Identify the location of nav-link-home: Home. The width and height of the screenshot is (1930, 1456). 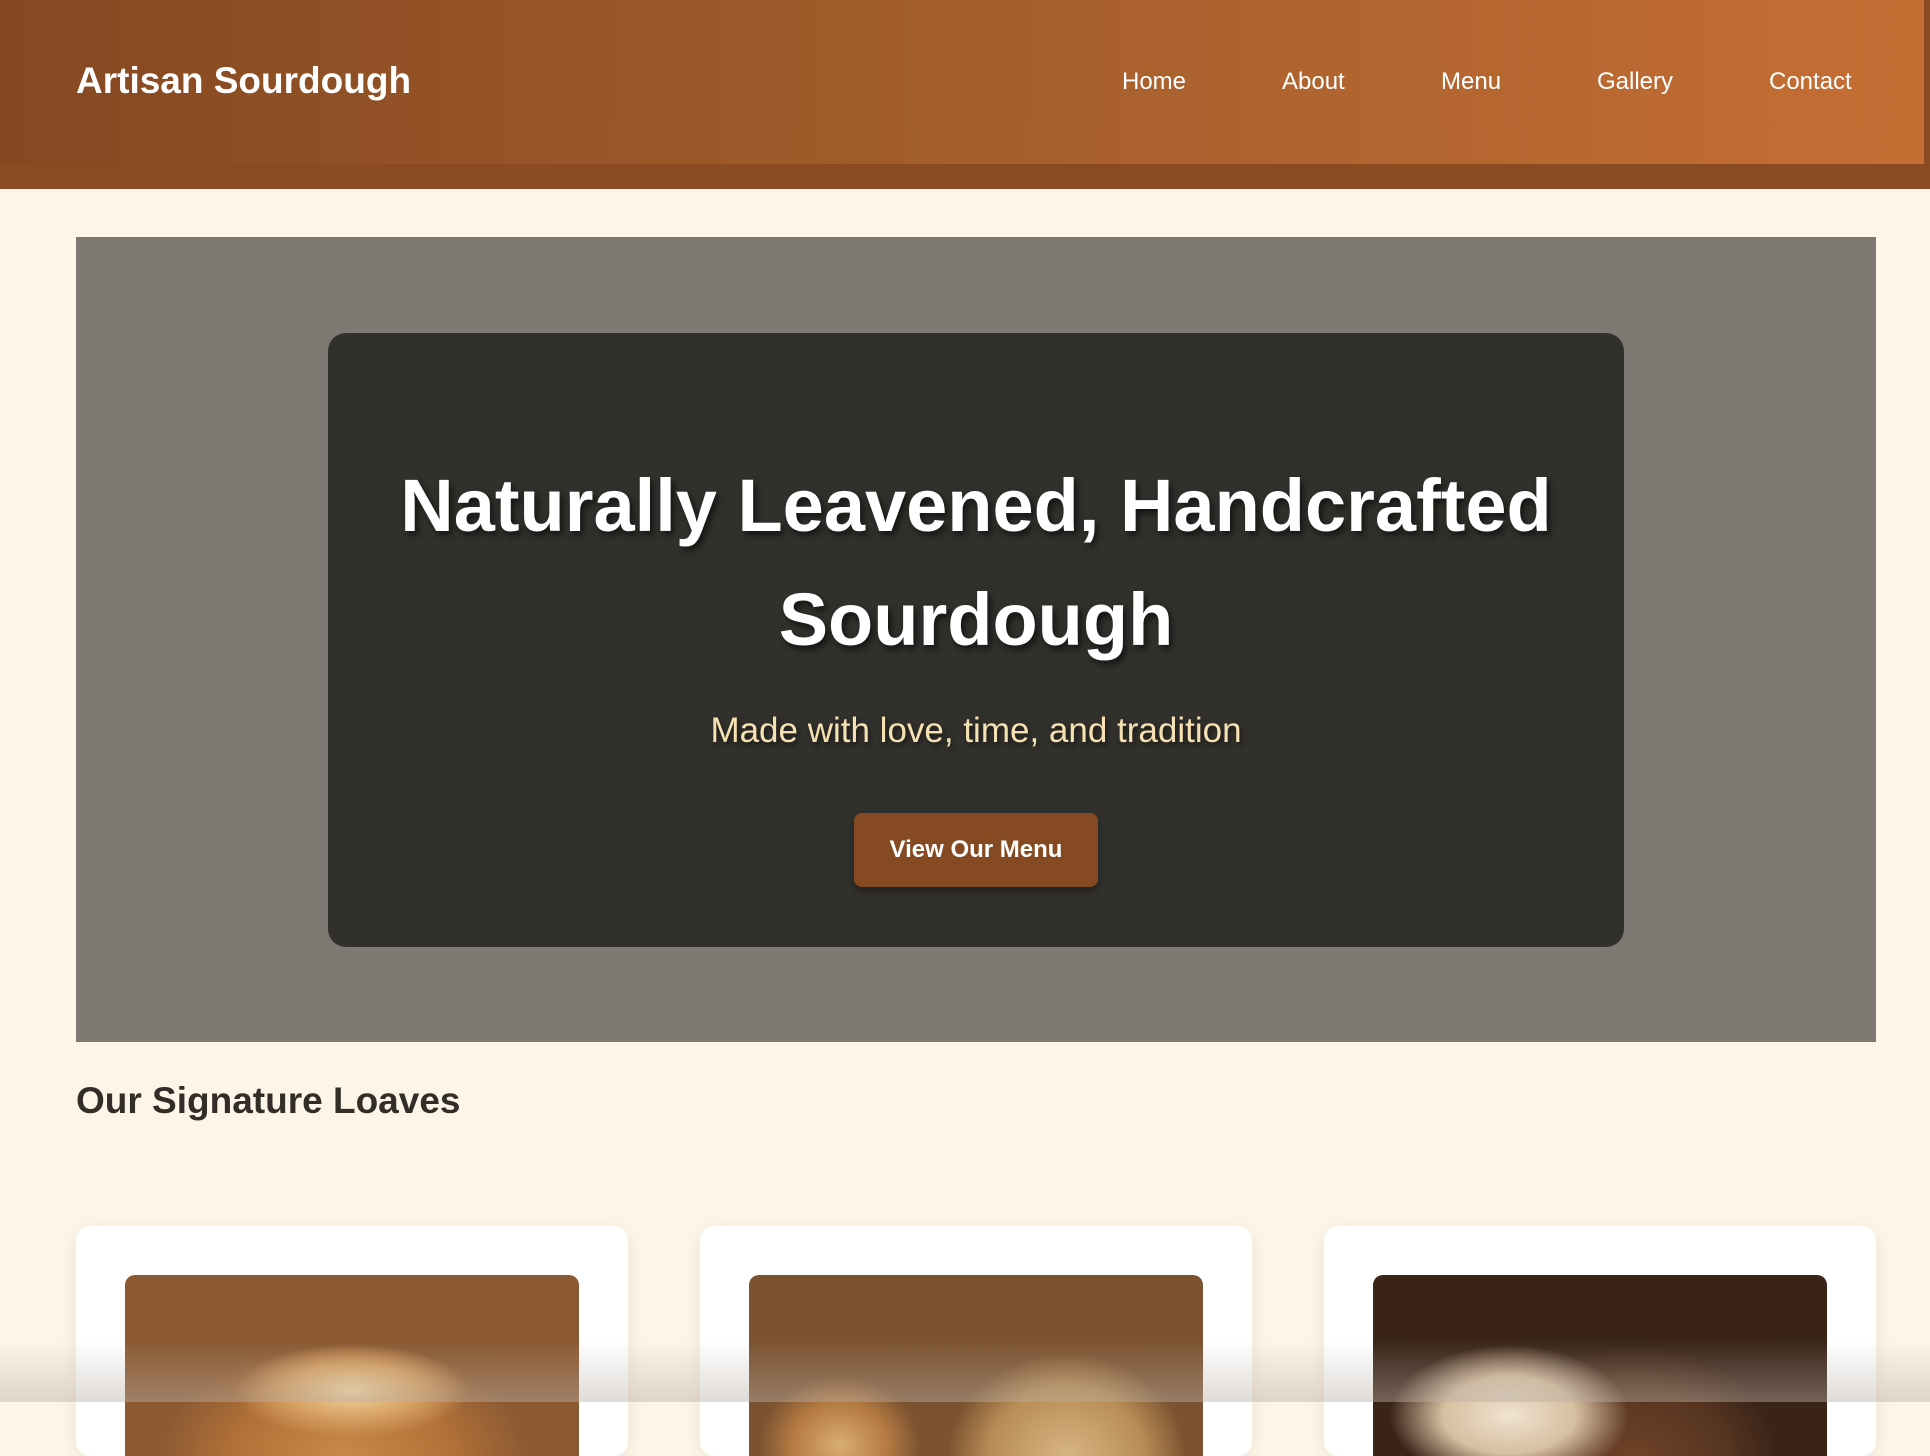
(1154, 82).